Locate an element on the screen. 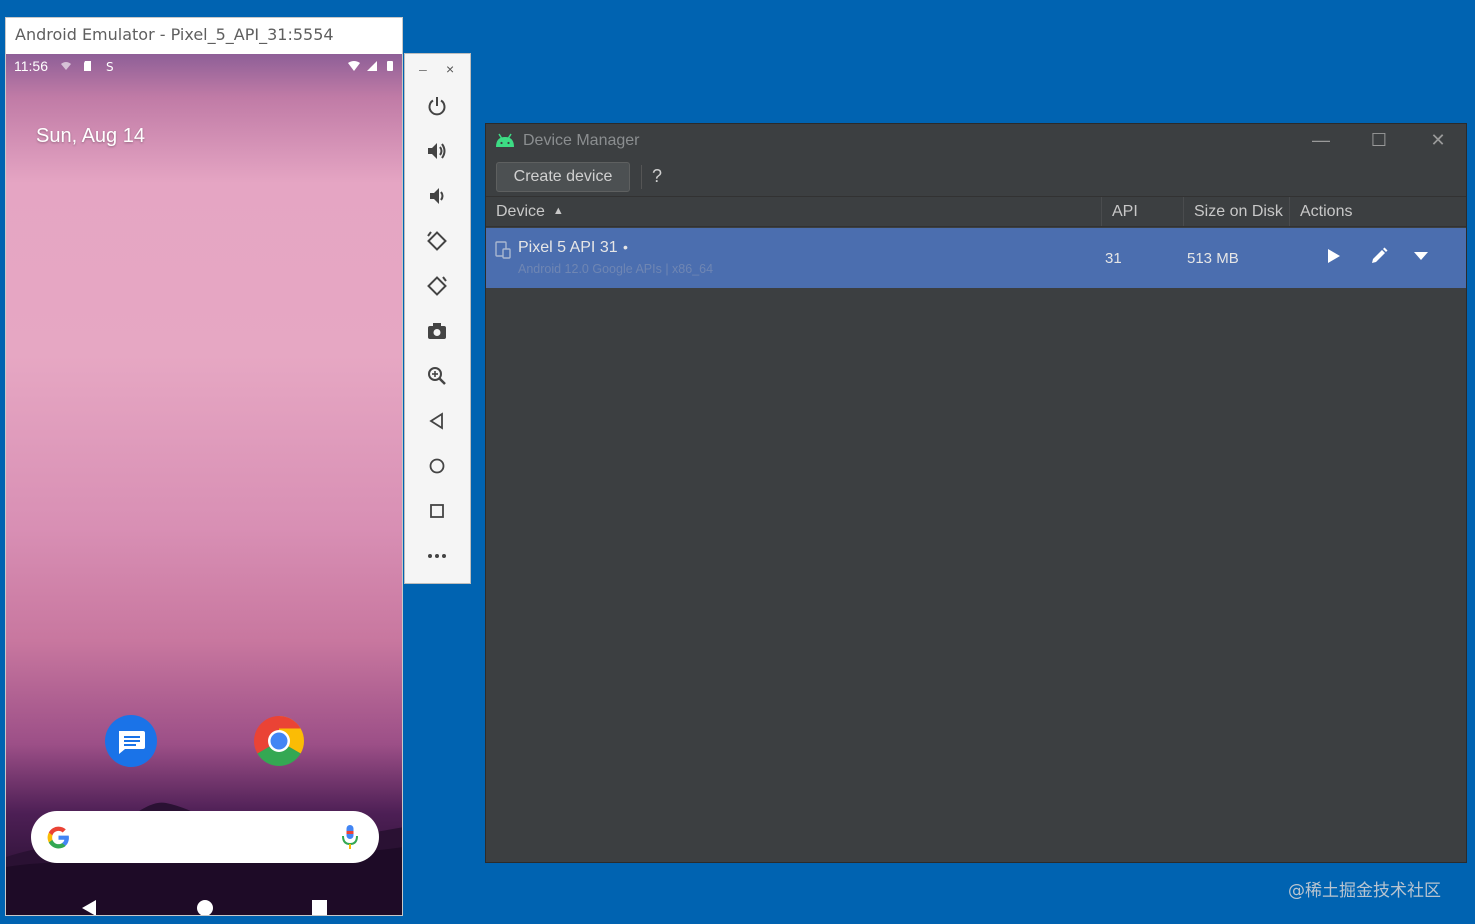 This screenshot has width=1475, height=924. volume-up-button is located at coordinates (437, 151).